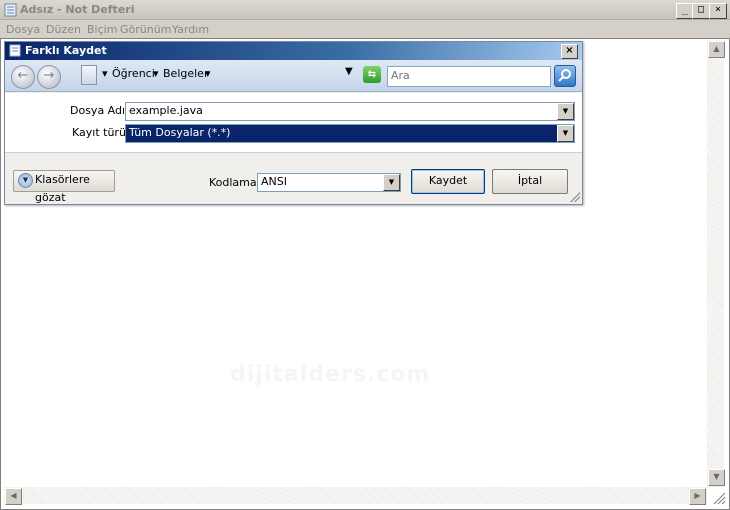  What do you see at coordinates (716, 263) in the screenshot?
I see `vertical-scrollbar: ▲ ▼` at bounding box center [716, 263].